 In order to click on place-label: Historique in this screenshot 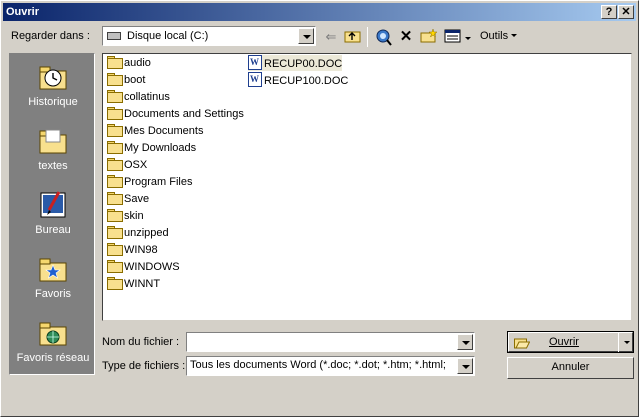, I will do `click(53, 102)`.